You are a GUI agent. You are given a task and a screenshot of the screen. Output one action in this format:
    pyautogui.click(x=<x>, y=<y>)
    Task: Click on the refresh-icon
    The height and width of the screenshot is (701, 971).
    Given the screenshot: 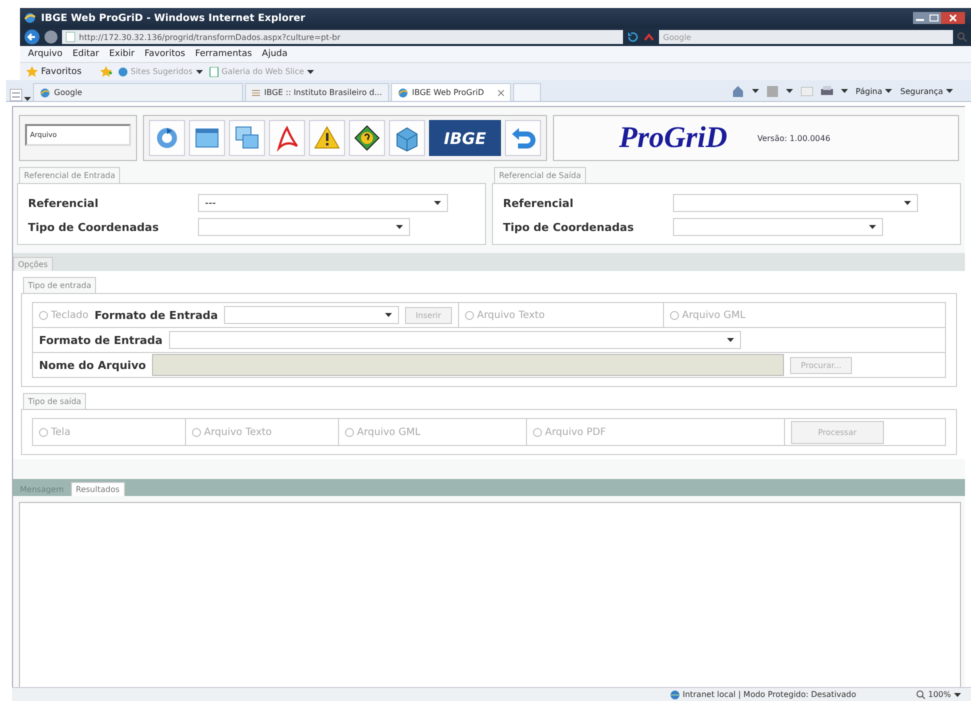 What is the action you would take?
    pyautogui.click(x=633, y=37)
    